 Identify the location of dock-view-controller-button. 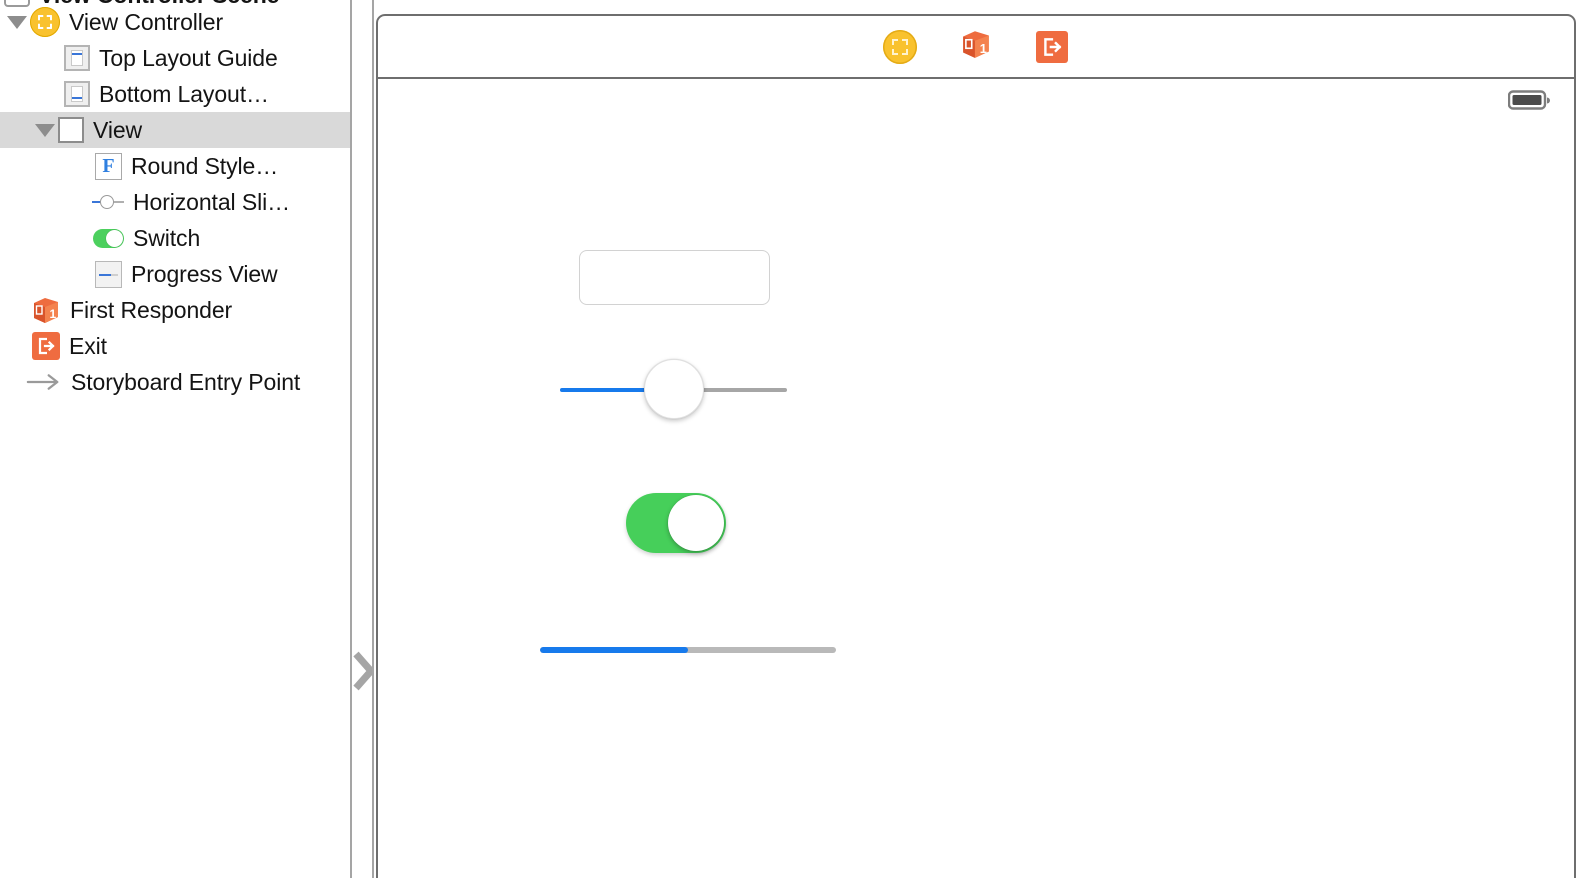
(900, 46).